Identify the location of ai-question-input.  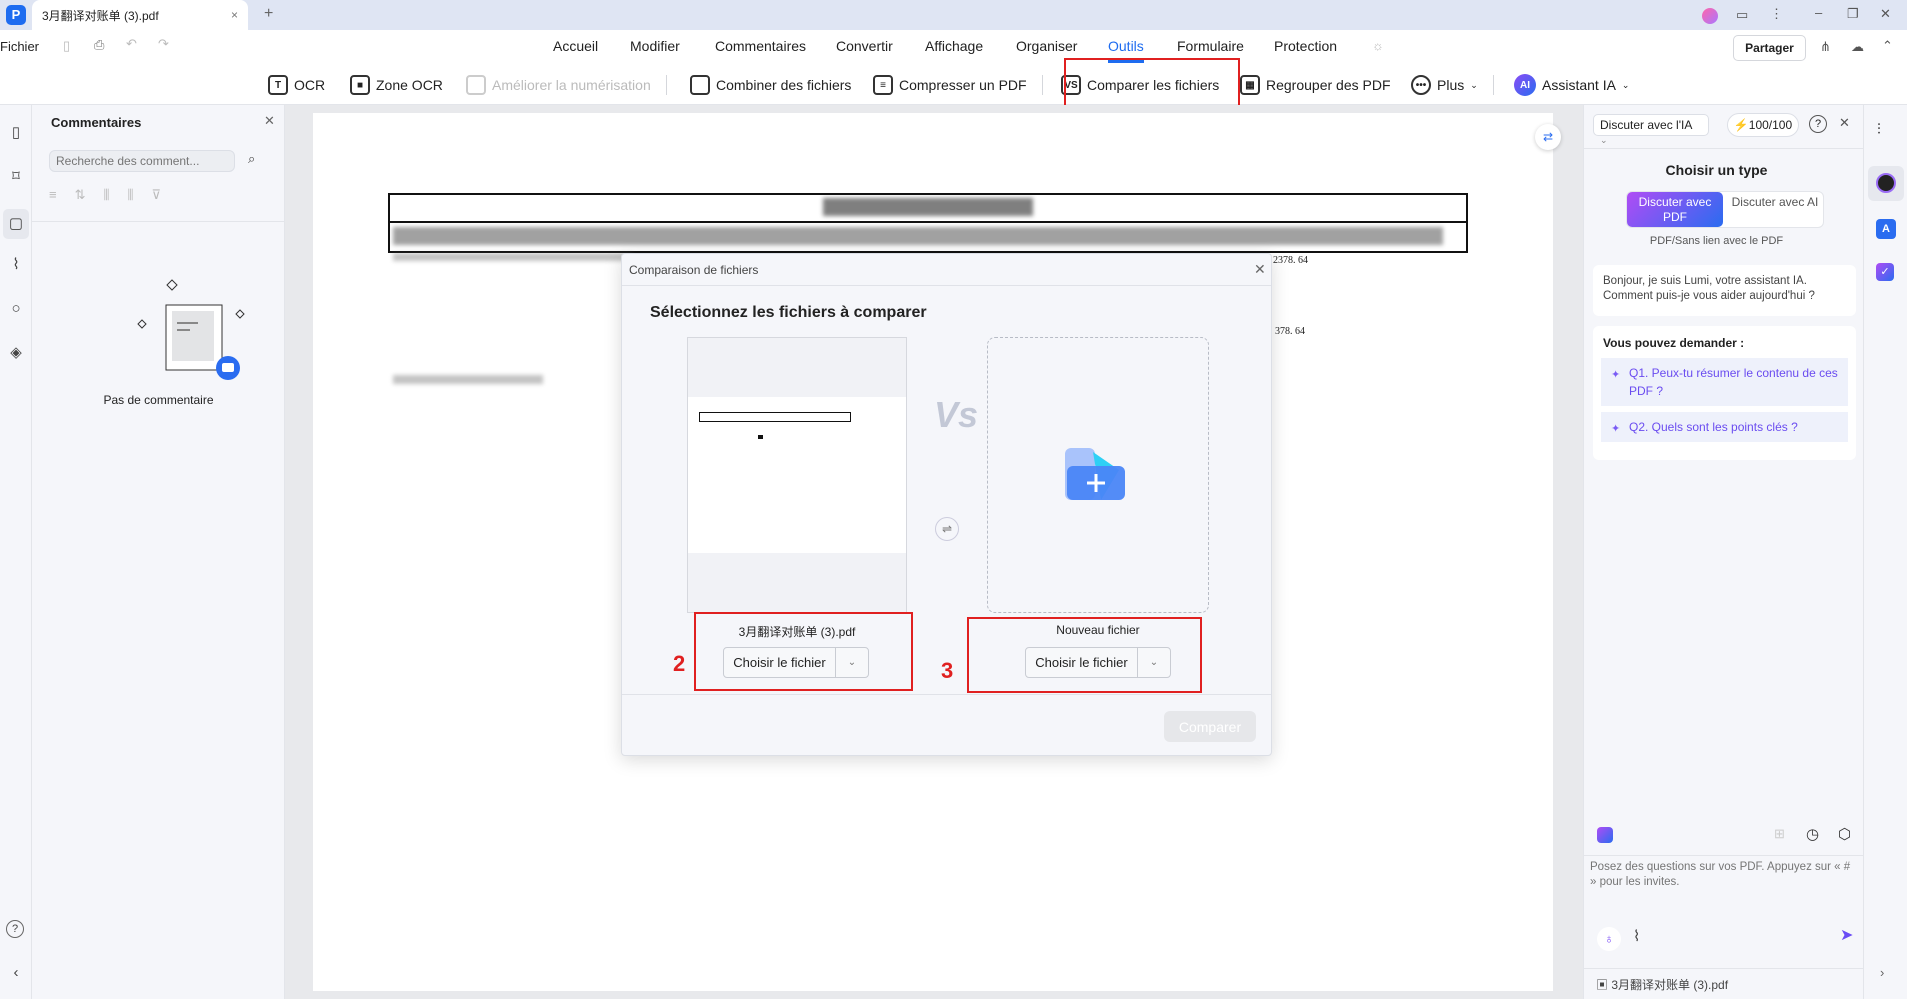
(1724, 890).